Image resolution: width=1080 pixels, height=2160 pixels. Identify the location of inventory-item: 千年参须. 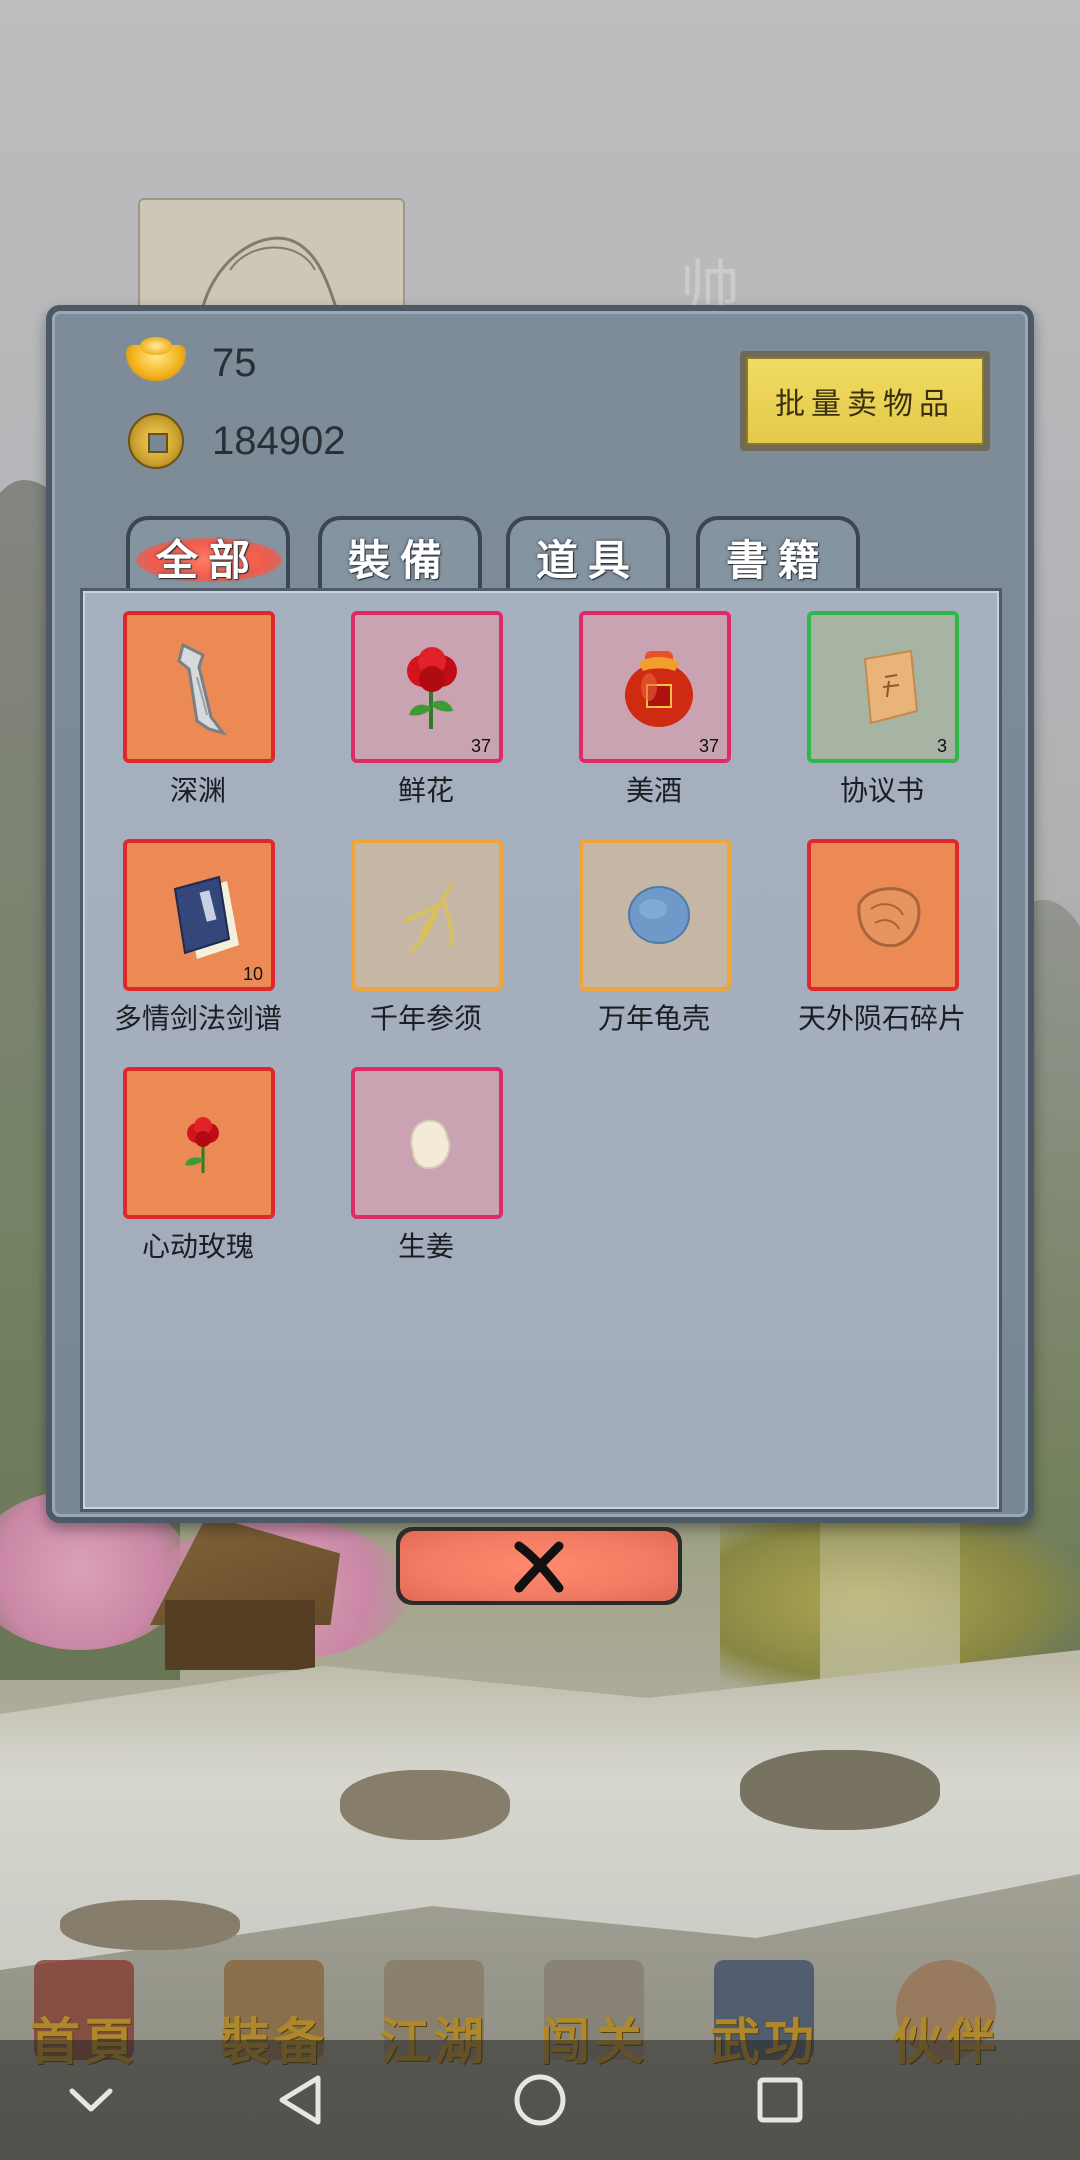
(425, 939).